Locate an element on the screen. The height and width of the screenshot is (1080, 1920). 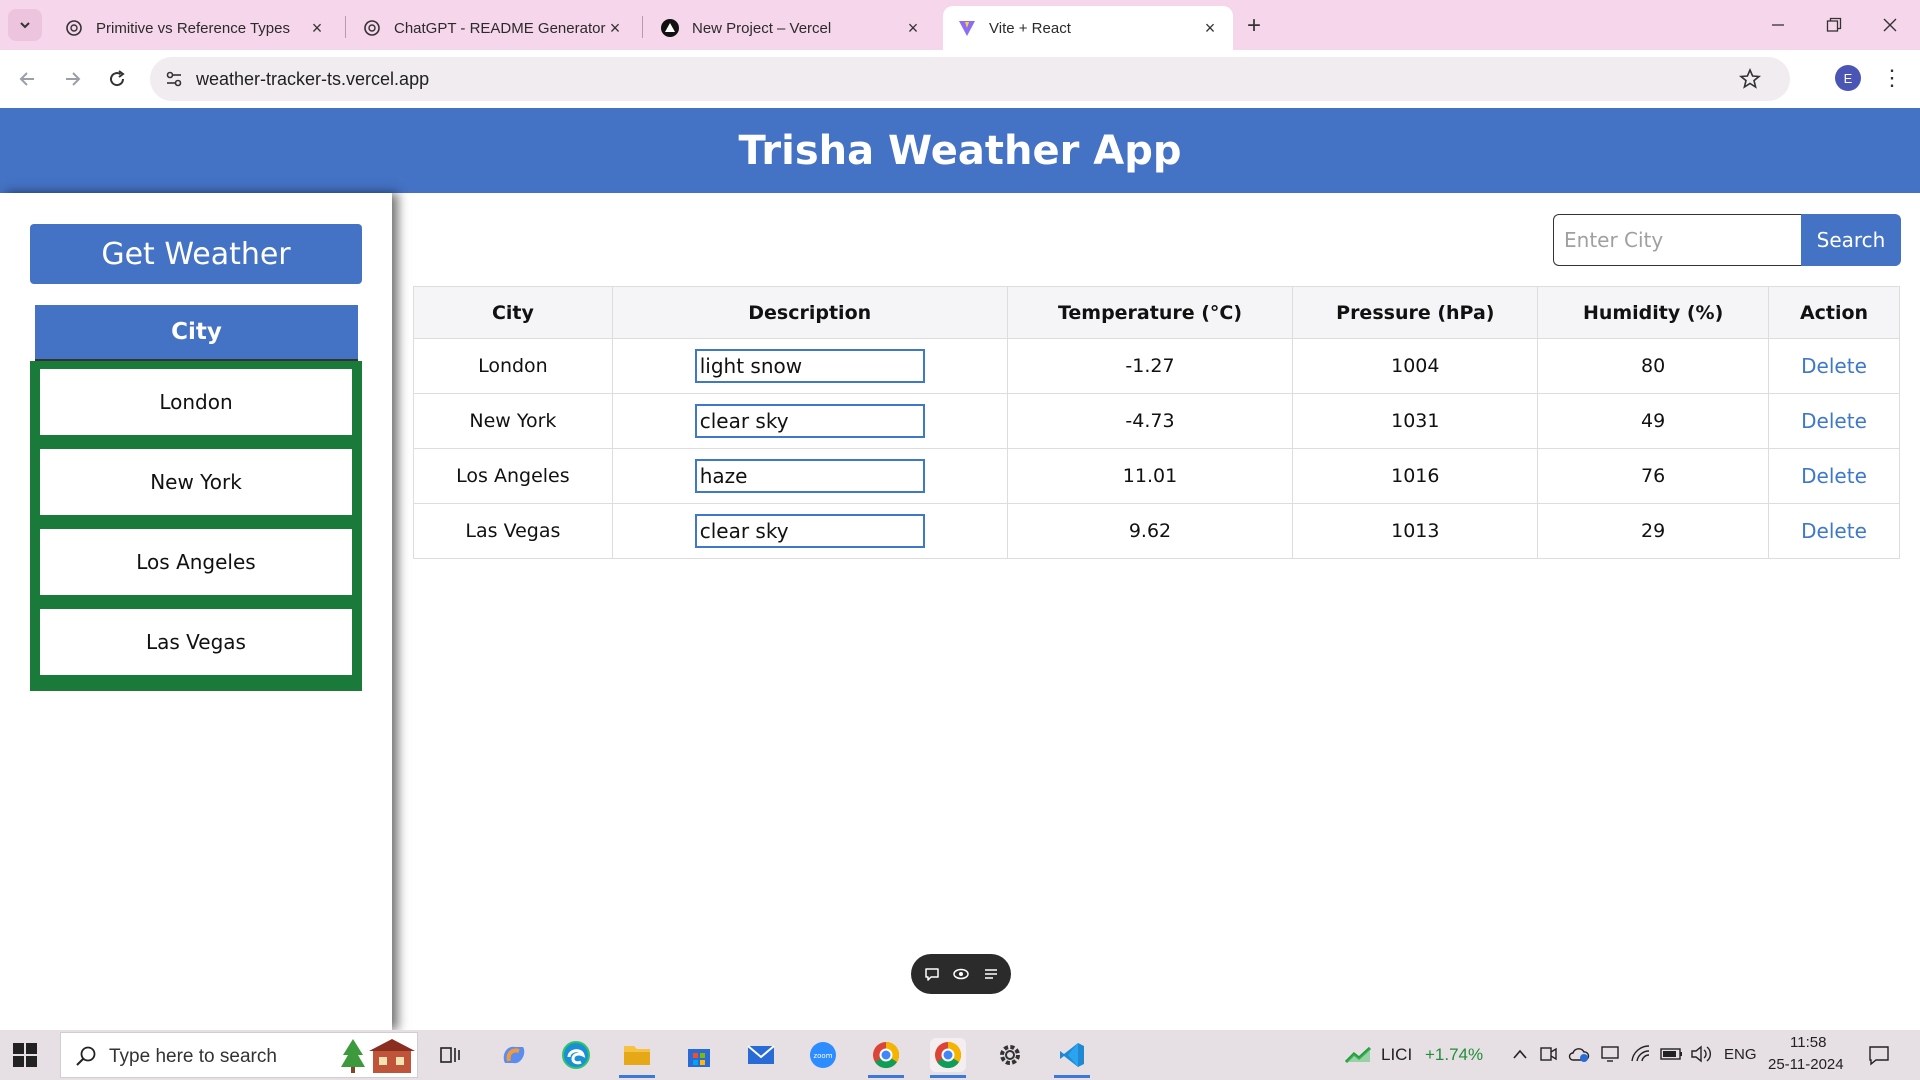
volume-icon is located at coordinates (1701, 1054).